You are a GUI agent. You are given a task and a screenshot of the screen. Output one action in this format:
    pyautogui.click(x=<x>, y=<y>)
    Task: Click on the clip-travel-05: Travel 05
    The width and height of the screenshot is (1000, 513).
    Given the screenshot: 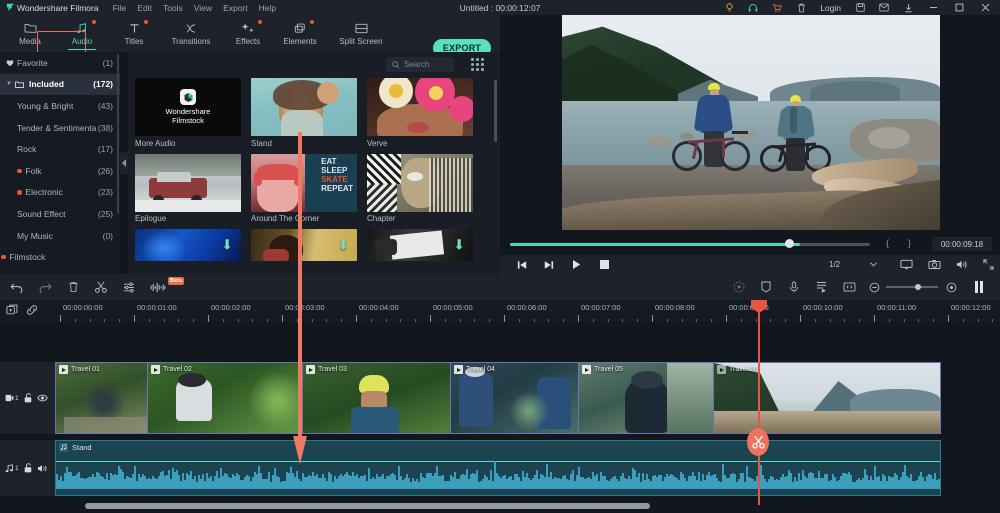 What is the action you would take?
    pyautogui.click(x=645, y=398)
    